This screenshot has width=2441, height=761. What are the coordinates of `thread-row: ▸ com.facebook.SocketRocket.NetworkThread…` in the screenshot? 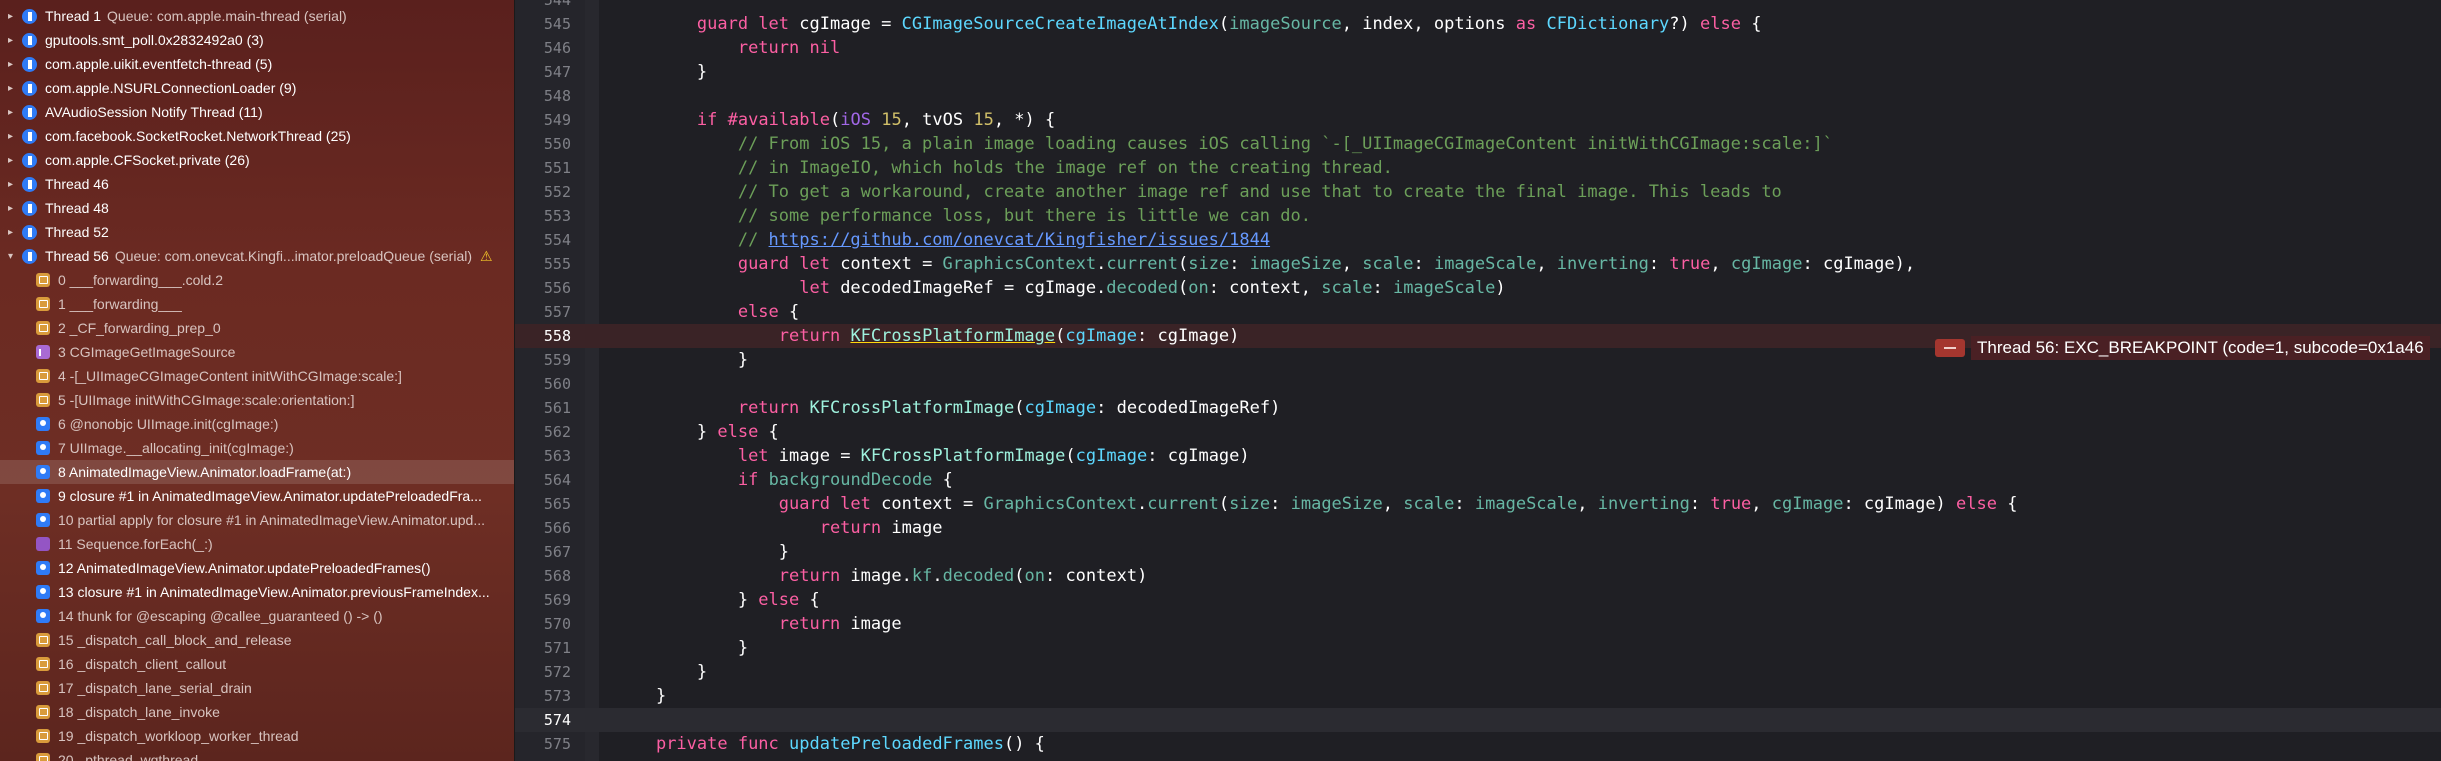 It's located at (257, 136).